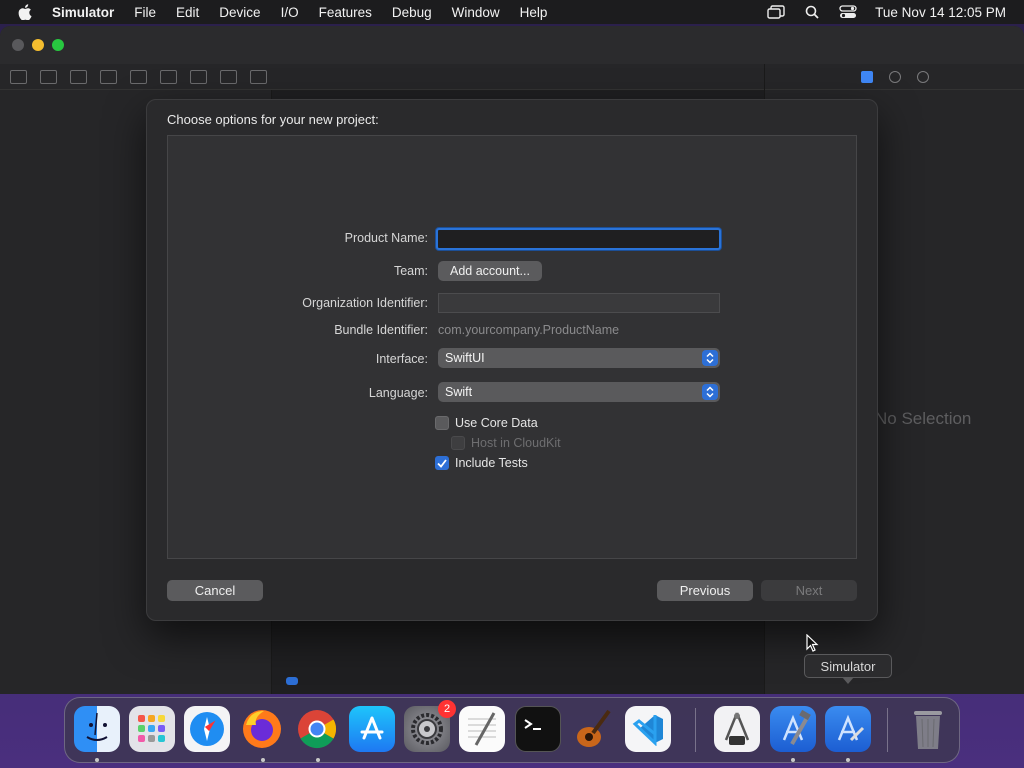  What do you see at coordinates (228, 76) in the screenshot?
I see `breakpoint-navigator-icon` at bounding box center [228, 76].